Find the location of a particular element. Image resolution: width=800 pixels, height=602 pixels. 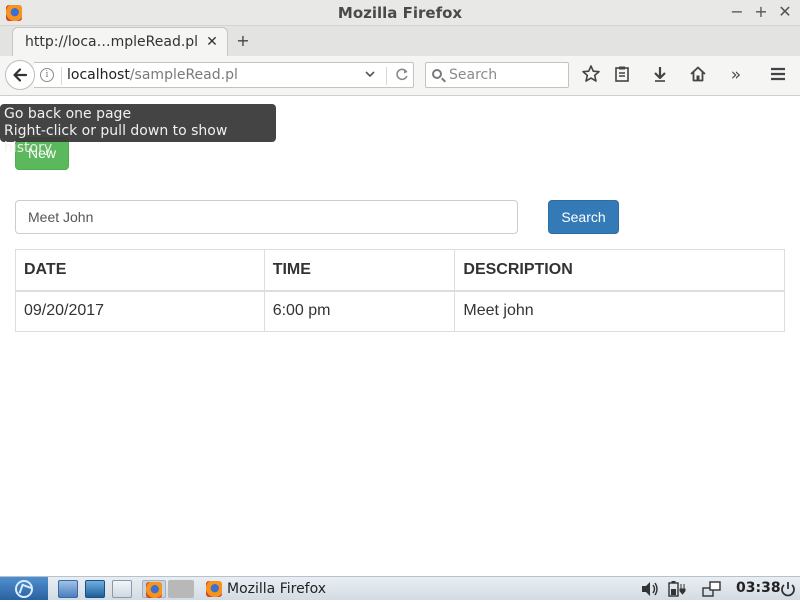

url-host: localhost is located at coordinates (98, 75).